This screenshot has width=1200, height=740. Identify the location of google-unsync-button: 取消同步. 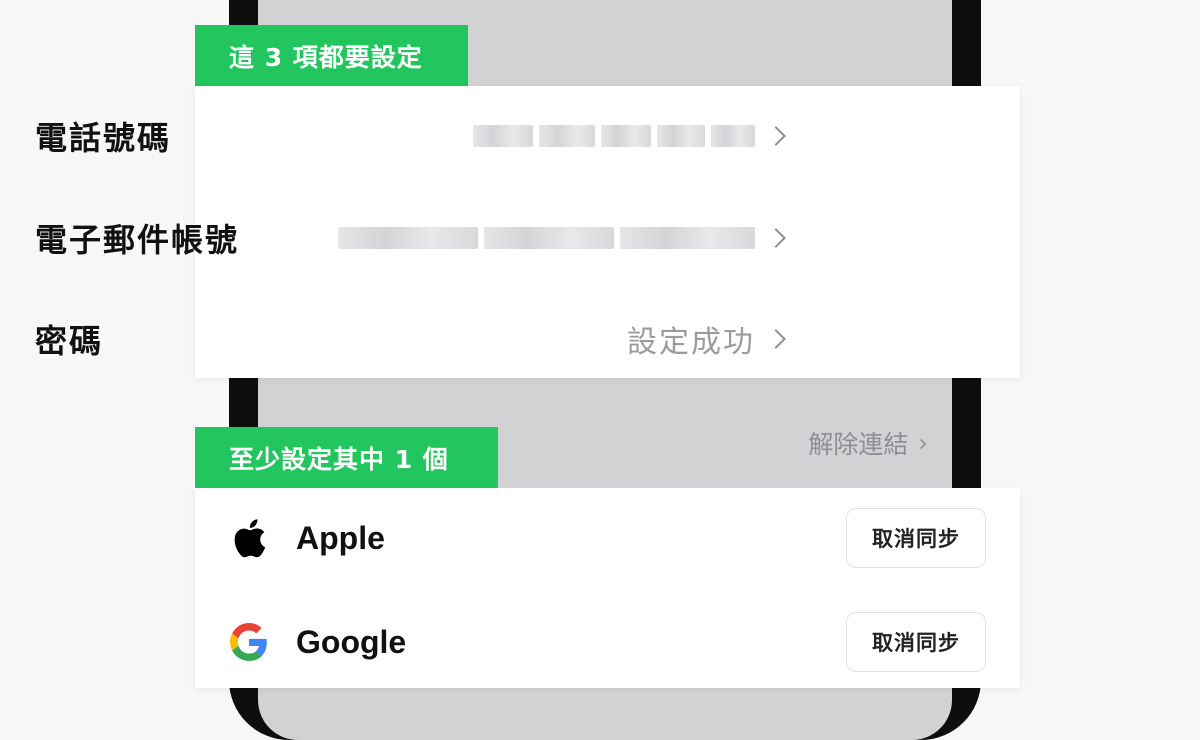
(916, 642).